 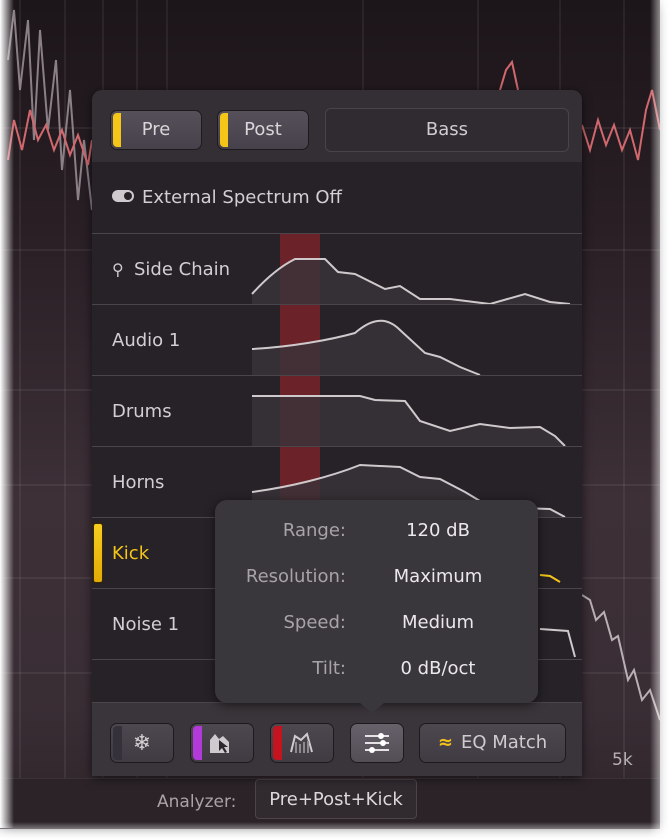 What do you see at coordinates (131, 553) in the screenshot?
I see `source-name: Kick` at bounding box center [131, 553].